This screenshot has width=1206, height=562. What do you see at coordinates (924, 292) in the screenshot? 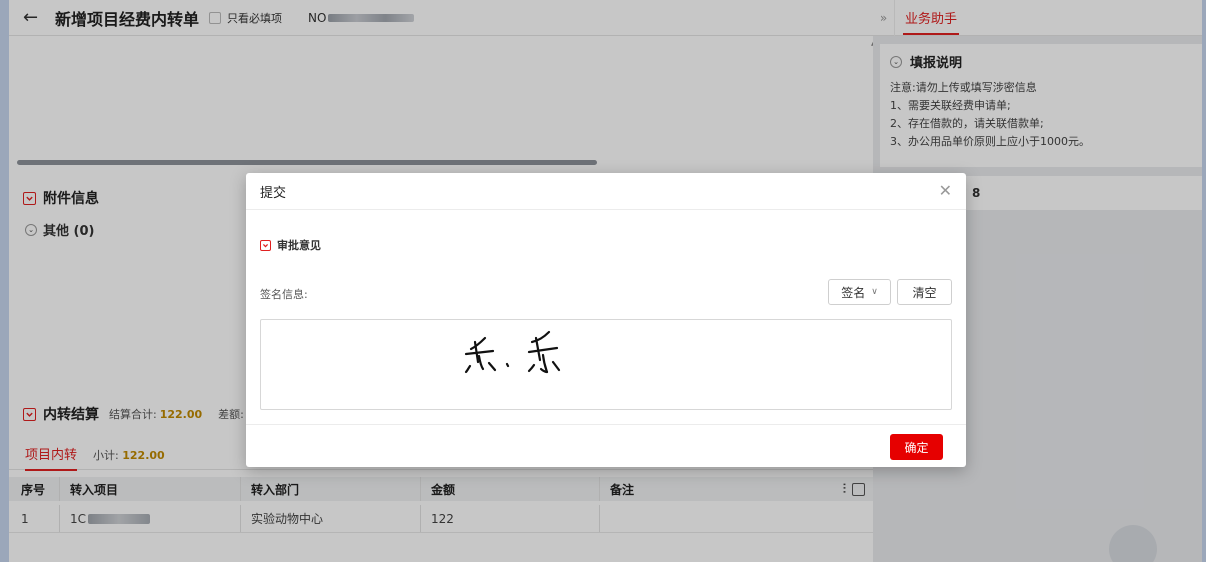
I see `clear-button: 清空` at bounding box center [924, 292].